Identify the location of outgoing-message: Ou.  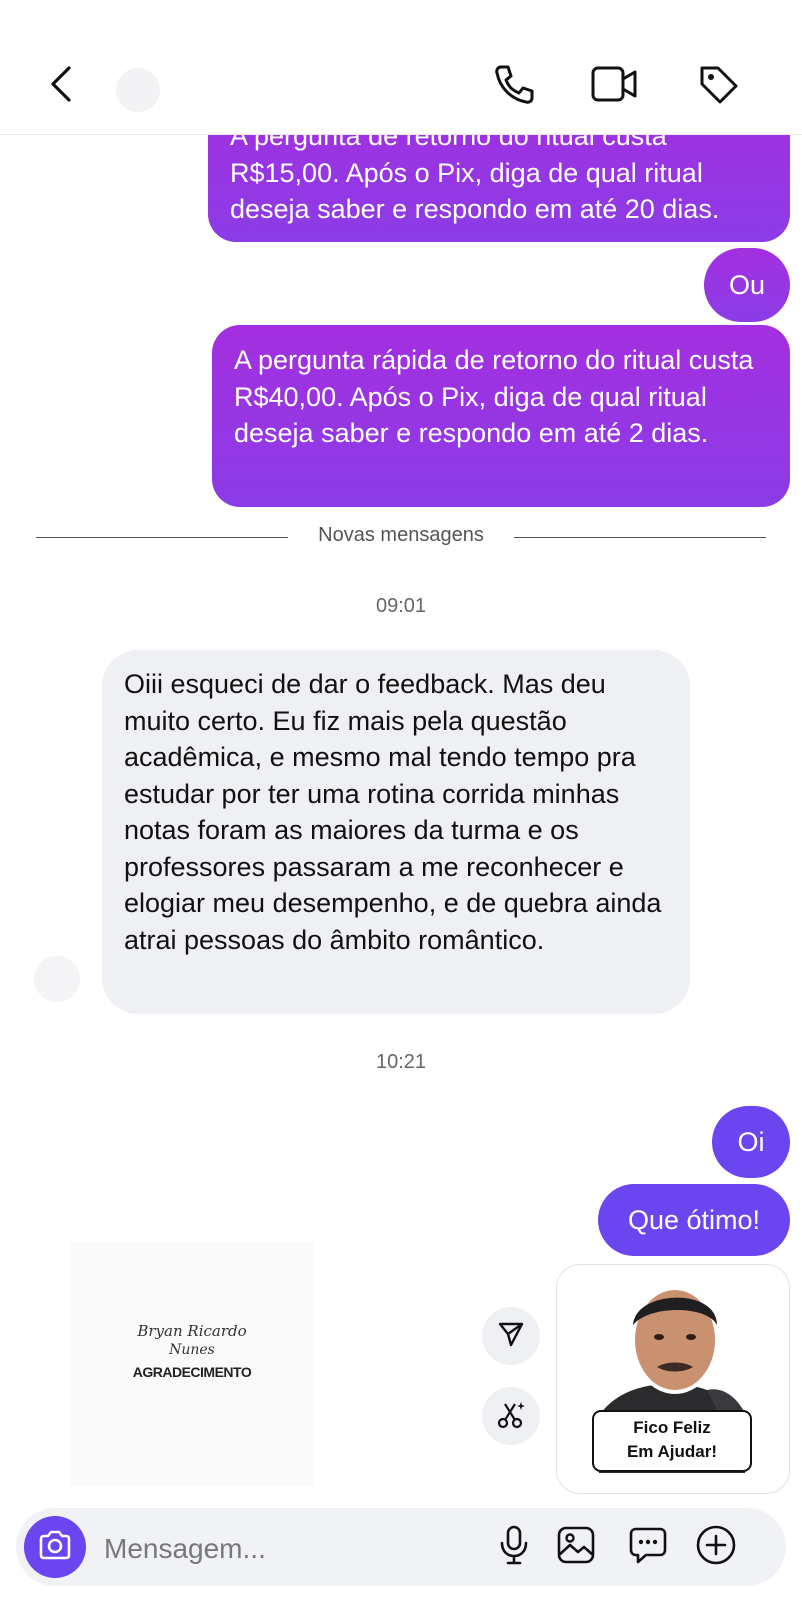
(747, 285).